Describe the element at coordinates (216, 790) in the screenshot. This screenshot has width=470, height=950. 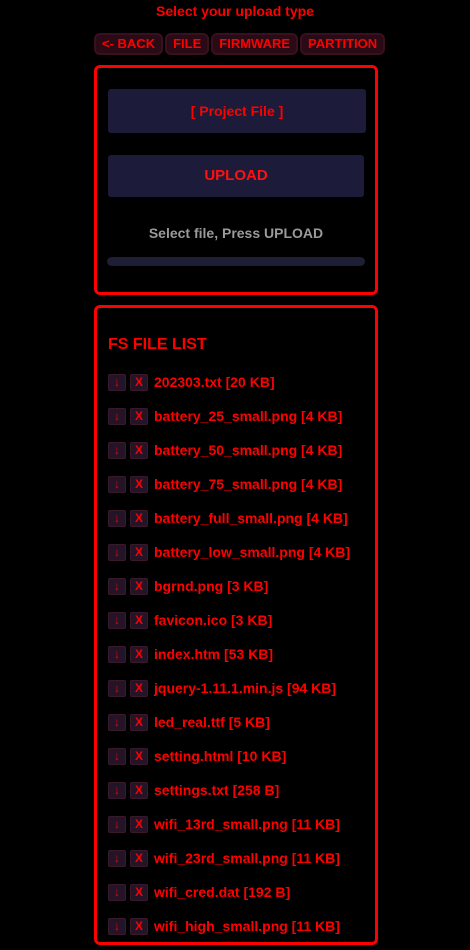
I see `file-name-link: settings.txt [258 B]` at that location.